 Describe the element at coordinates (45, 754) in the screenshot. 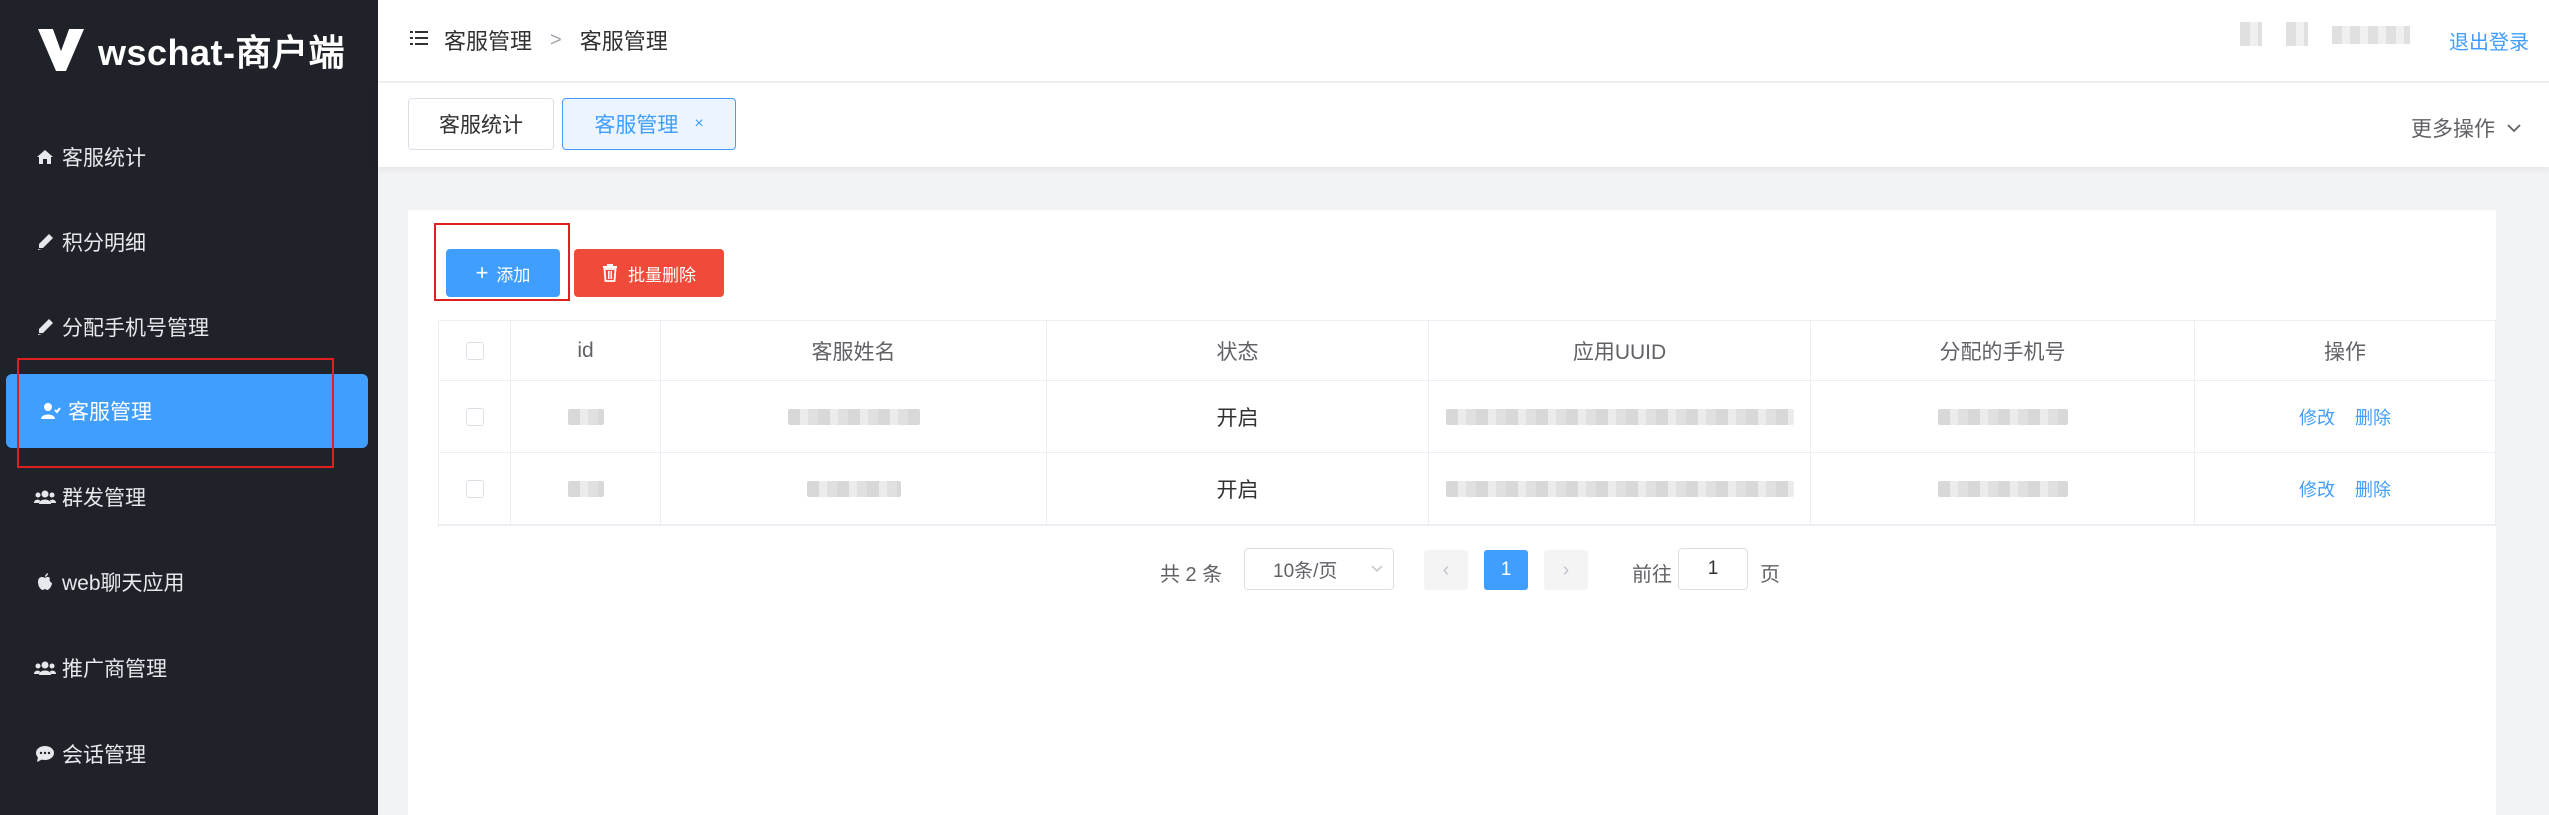

I see `chat-icon` at that location.